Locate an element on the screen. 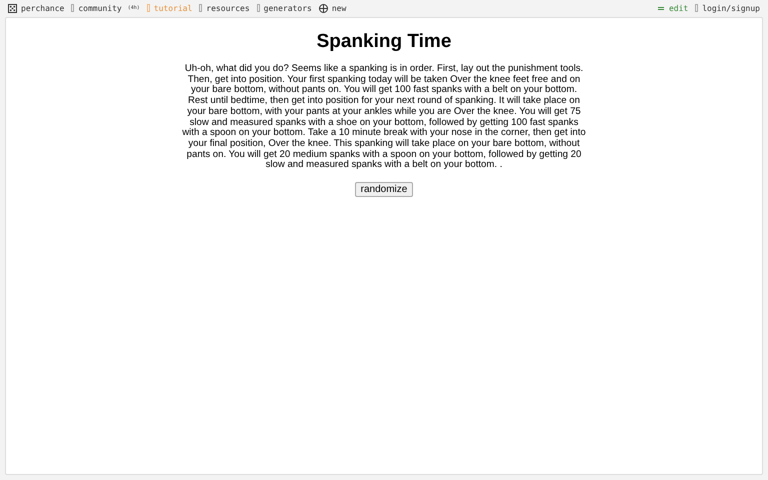  nav-link: perchance is located at coordinates (36, 8).